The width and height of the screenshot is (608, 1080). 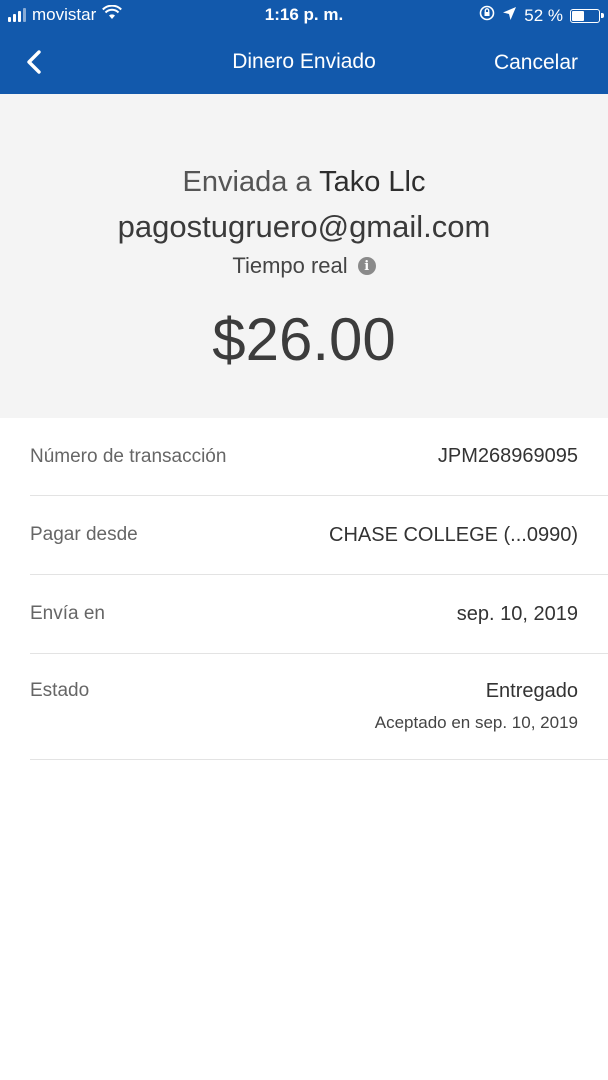 I want to click on delivery-speed: Tiempo real i, so click(x=304, y=266).